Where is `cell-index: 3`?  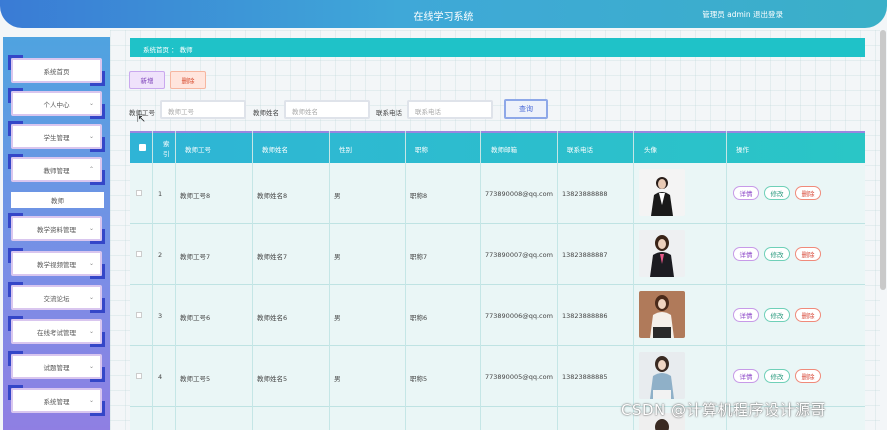 cell-index: 3 is located at coordinates (160, 316).